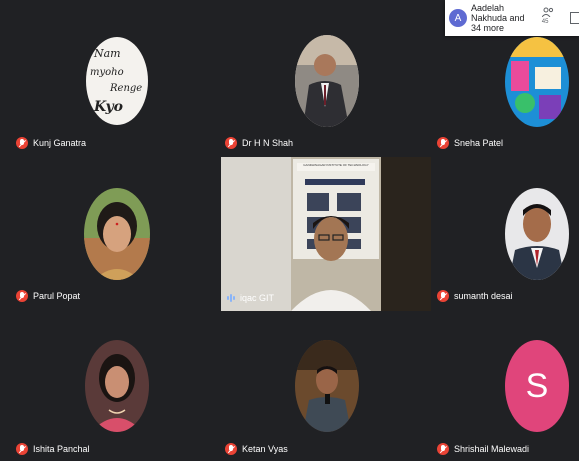 This screenshot has height=461, width=579. I want to click on handwritten-avatar-image: Nam myoho Renge Kyo, so click(116, 81).